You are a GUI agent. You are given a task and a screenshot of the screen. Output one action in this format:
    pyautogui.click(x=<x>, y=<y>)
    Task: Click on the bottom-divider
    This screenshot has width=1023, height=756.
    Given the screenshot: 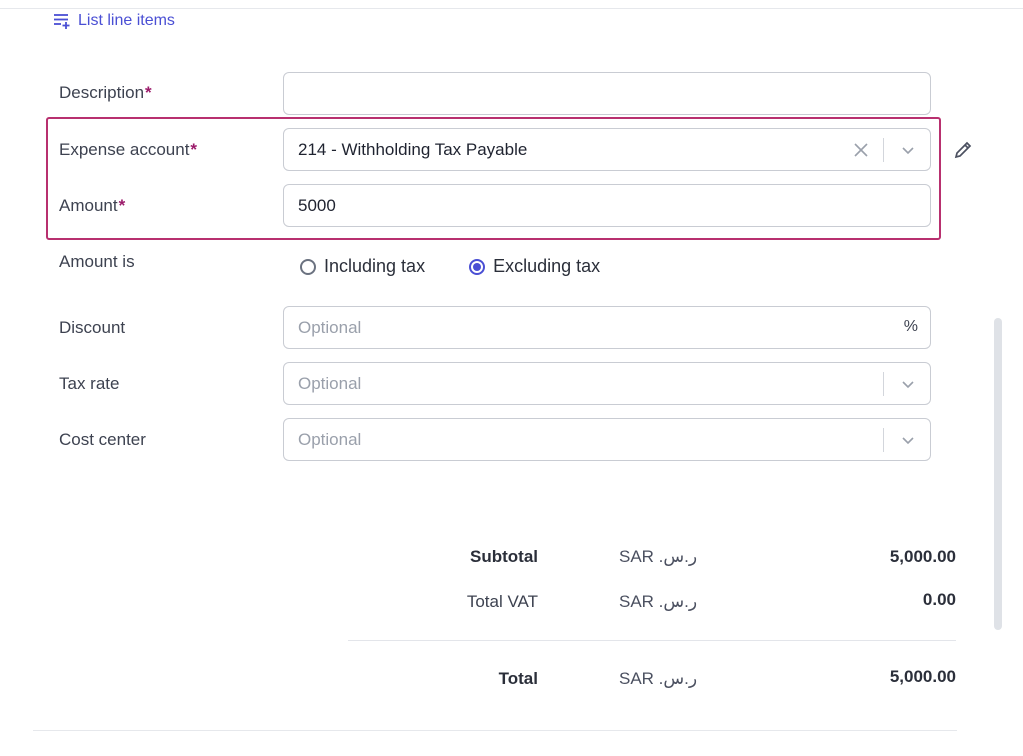 What is the action you would take?
    pyautogui.click(x=495, y=730)
    